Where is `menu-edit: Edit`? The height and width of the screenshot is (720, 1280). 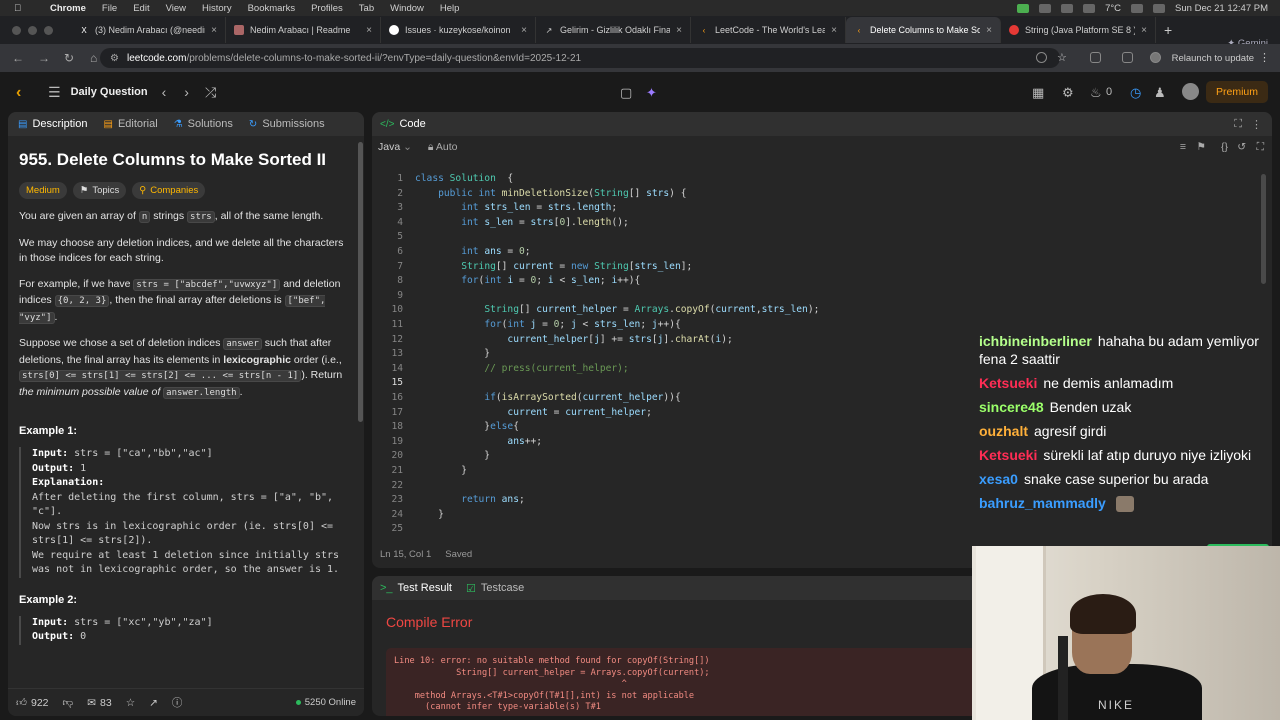
menu-edit: Edit is located at coordinates (141, 8).